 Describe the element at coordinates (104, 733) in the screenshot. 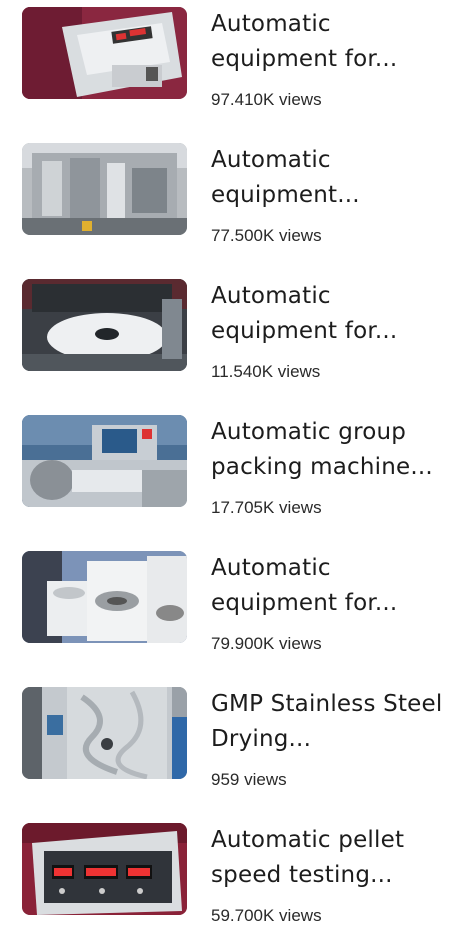

I see `stainless-drying-oven-image` at that location.